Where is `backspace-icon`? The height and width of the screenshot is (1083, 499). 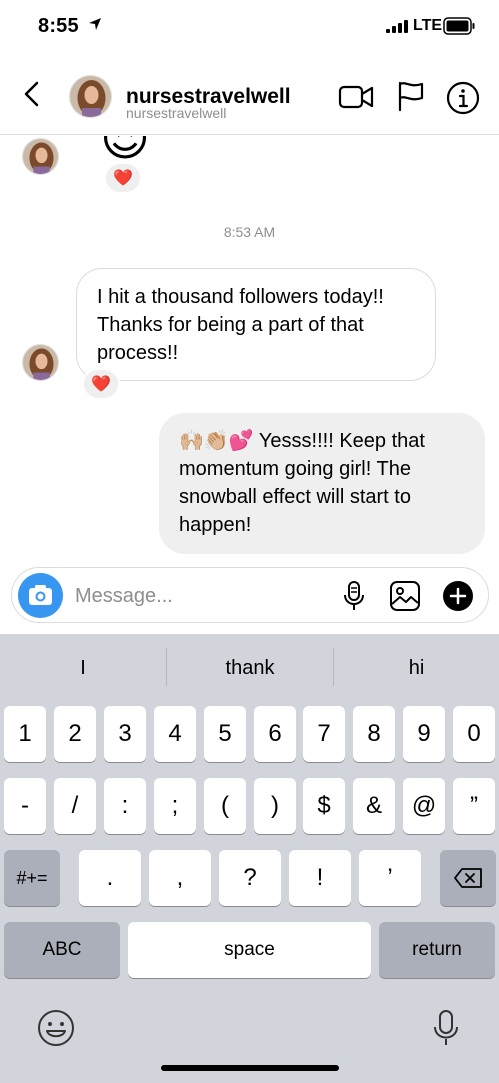 backspace-icon is located at coordinates (468, 878).